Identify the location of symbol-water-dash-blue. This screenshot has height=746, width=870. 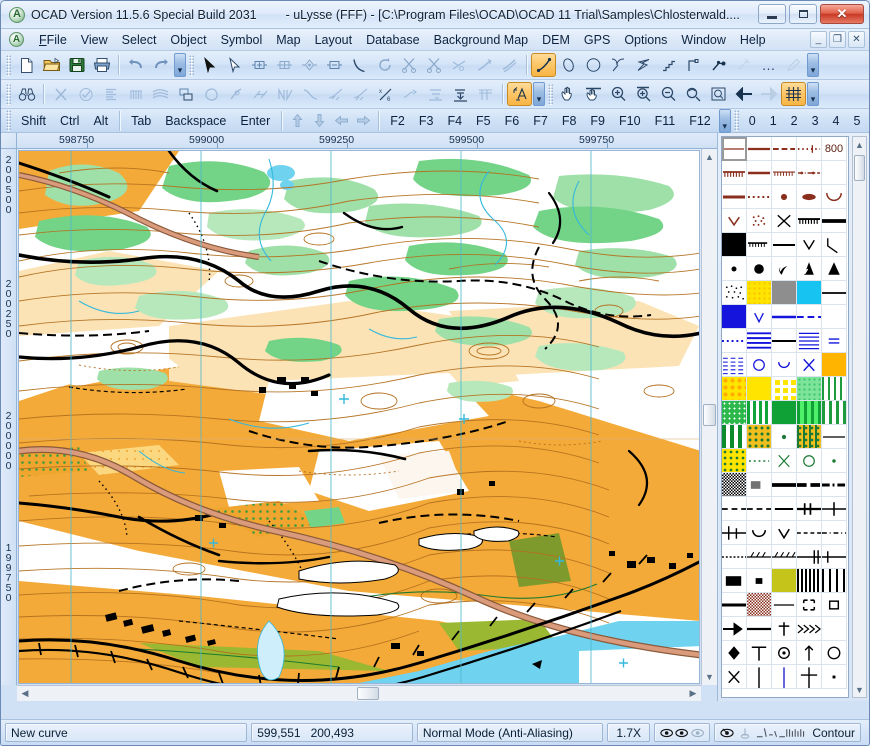
(809, 317).